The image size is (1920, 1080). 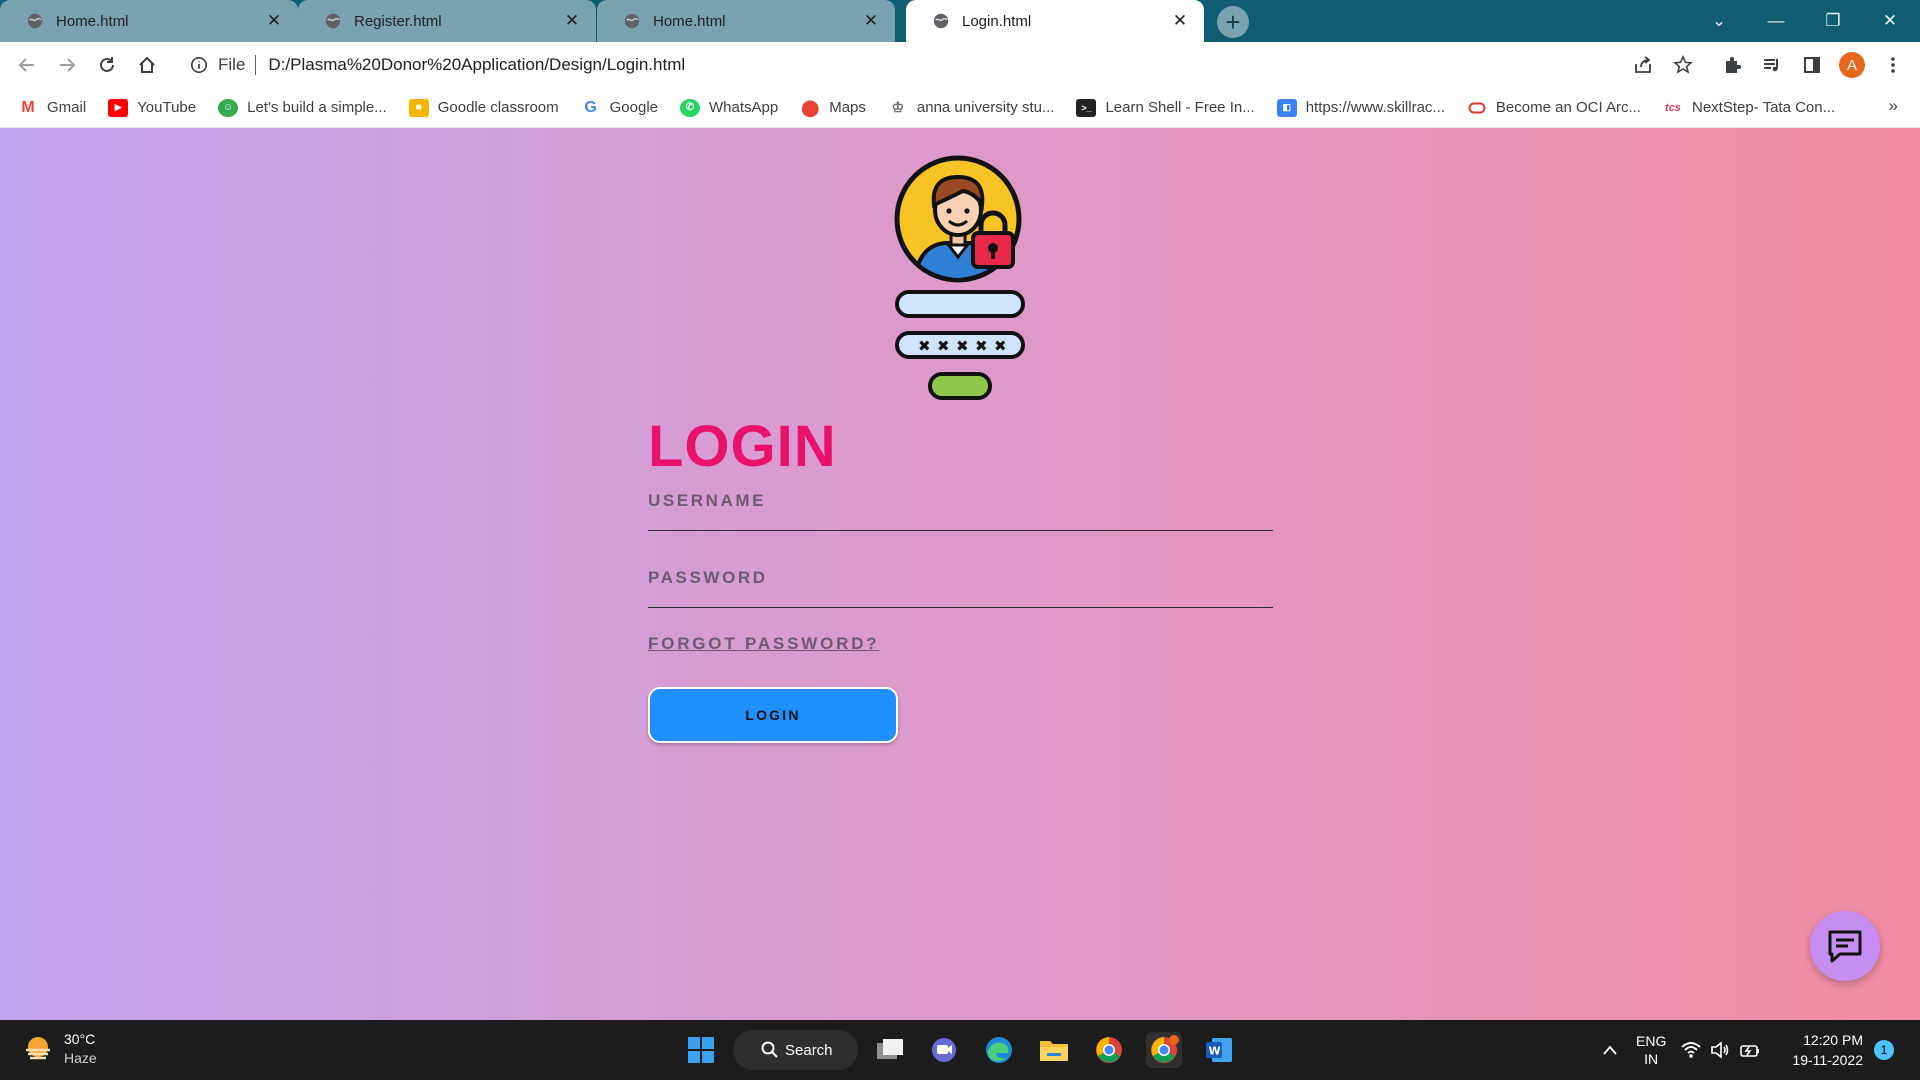 What do you see at coordinates (67, 65) in the screenshot?
I see `forward-button` at bounding box center [67, 65].